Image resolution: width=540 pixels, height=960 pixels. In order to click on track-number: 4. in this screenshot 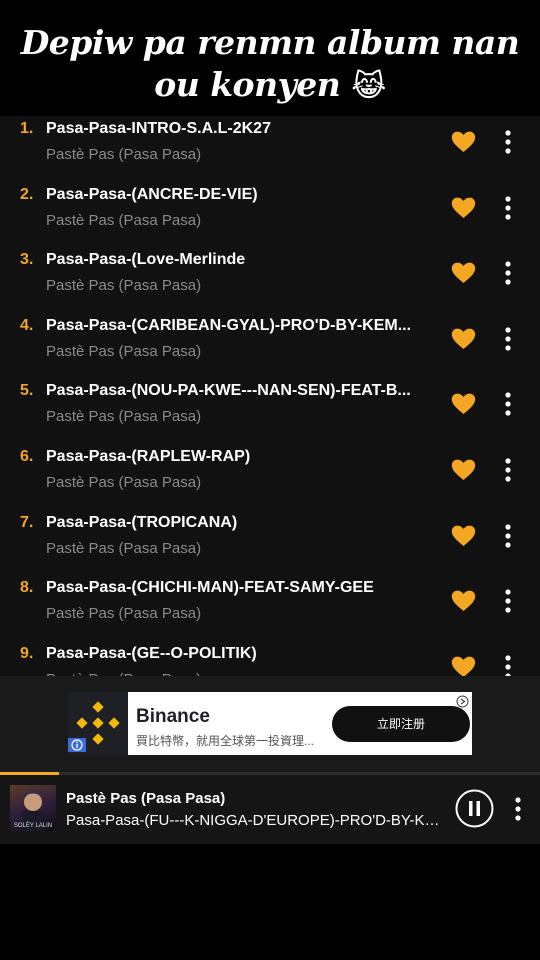, I will do `click(27, 325)`.